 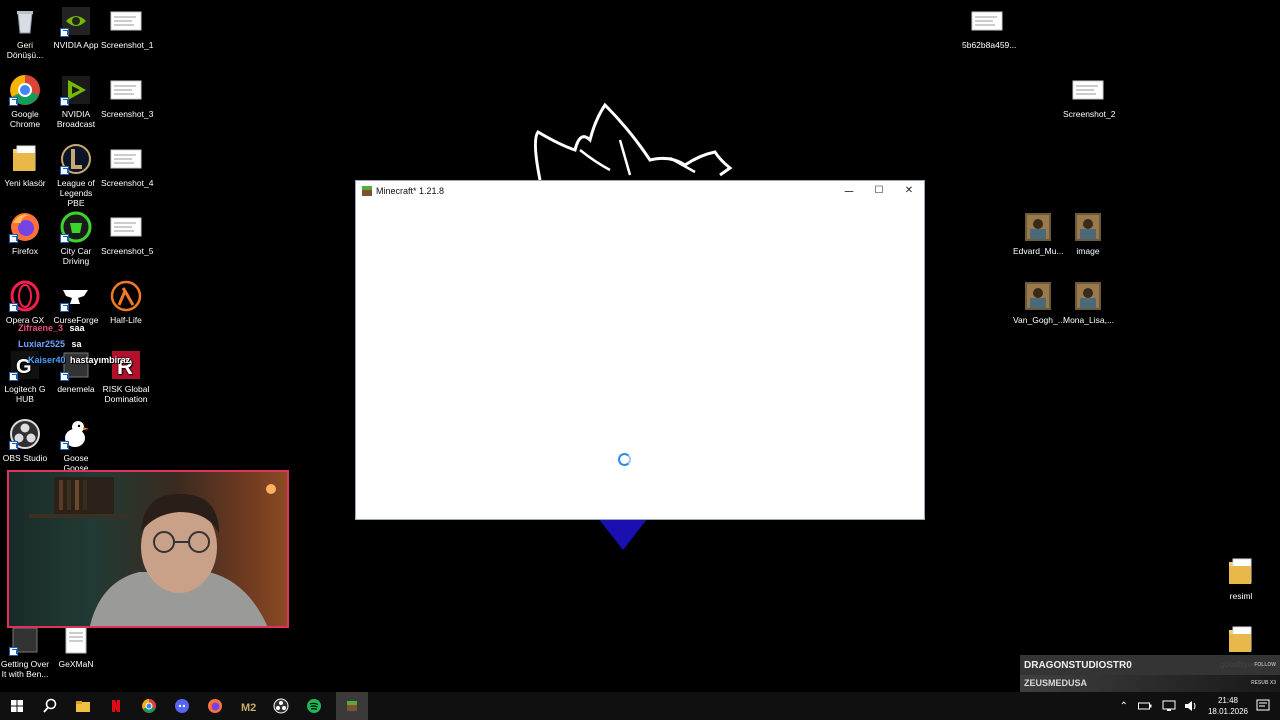 I want to click on discord-icon, so click(x=181, y=706).